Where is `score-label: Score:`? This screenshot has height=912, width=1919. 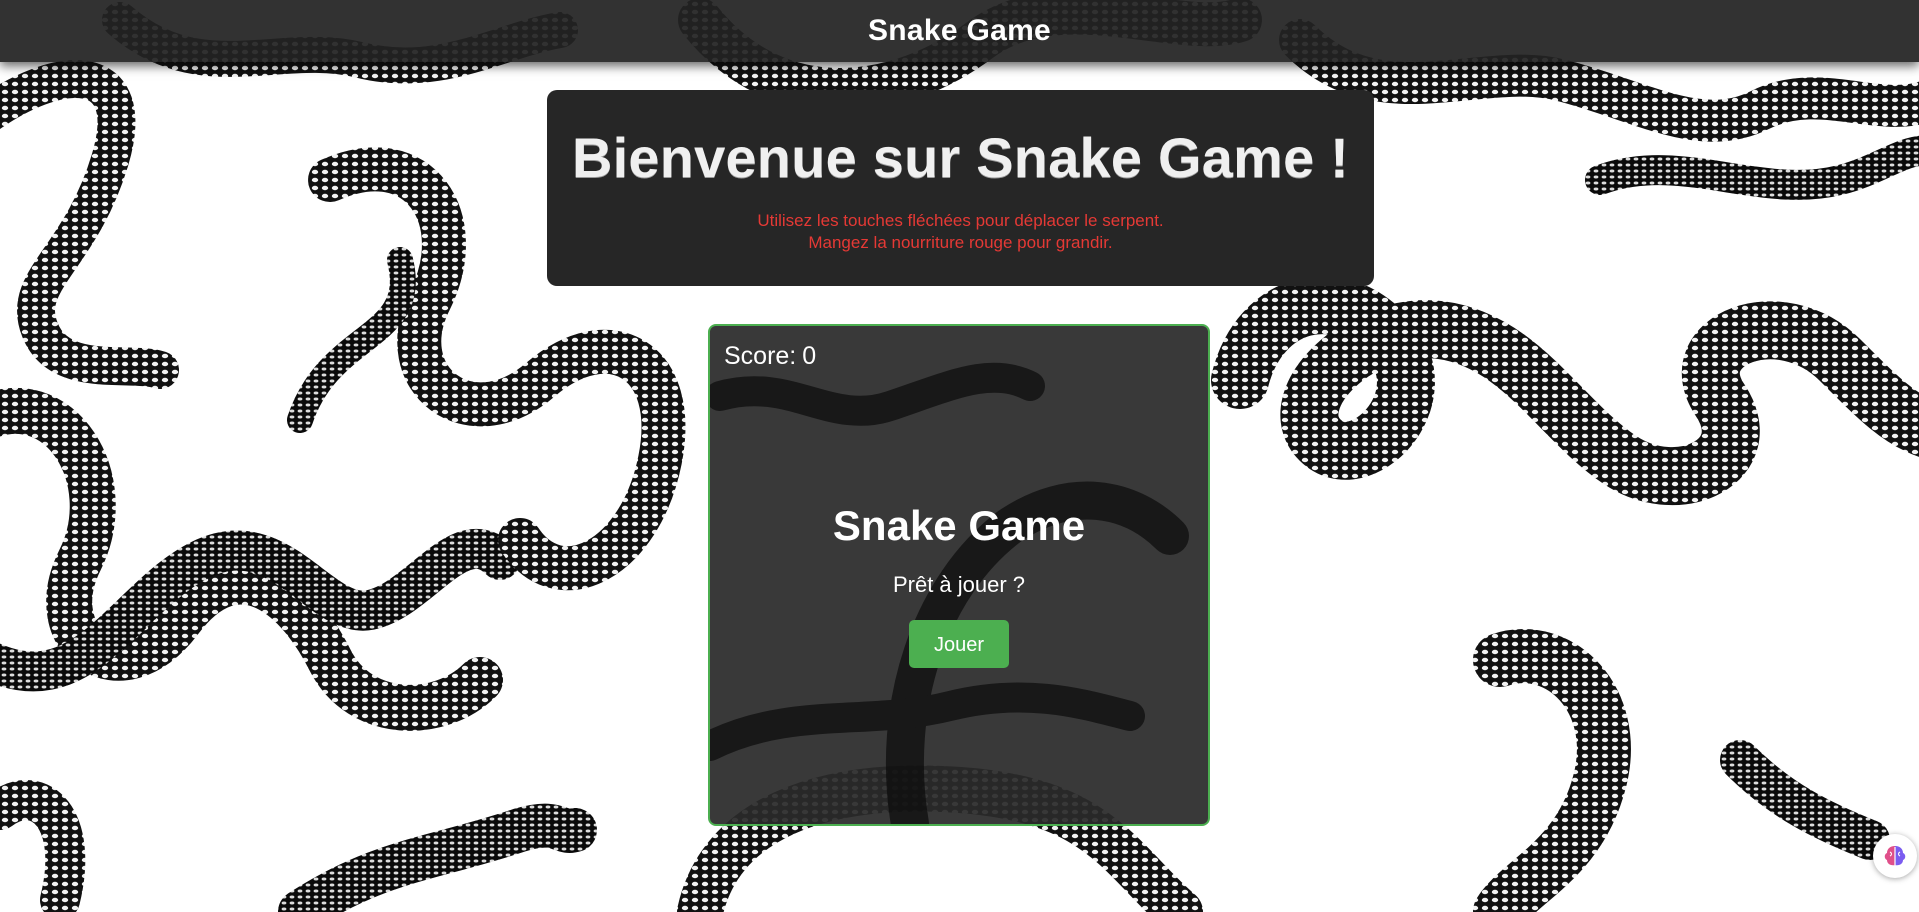
score-label: Score: is located at coordinates (760, 356).